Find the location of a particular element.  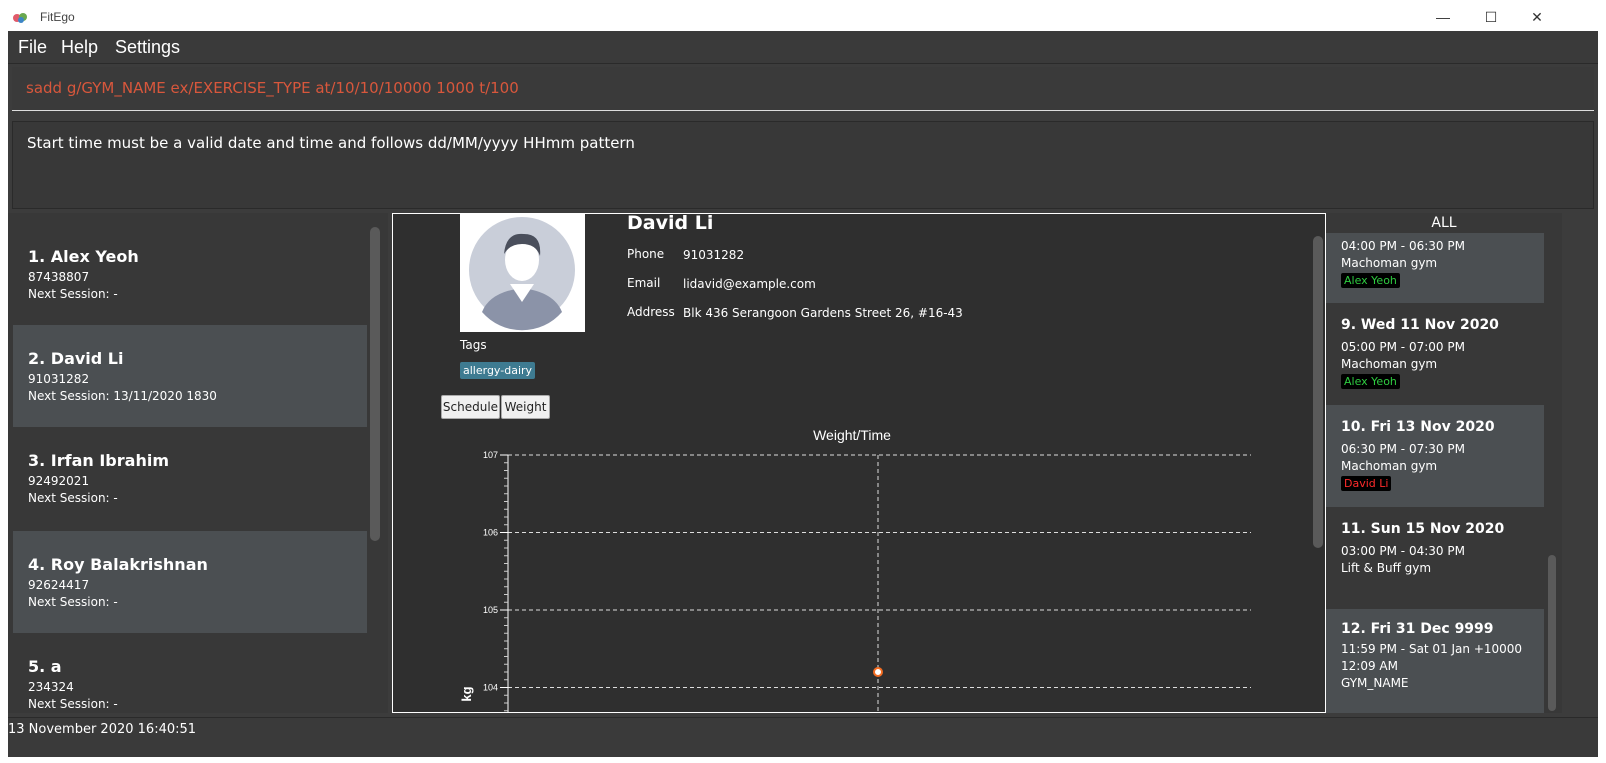

chart-title: Weight/Time is located at coordinates (852, 435).